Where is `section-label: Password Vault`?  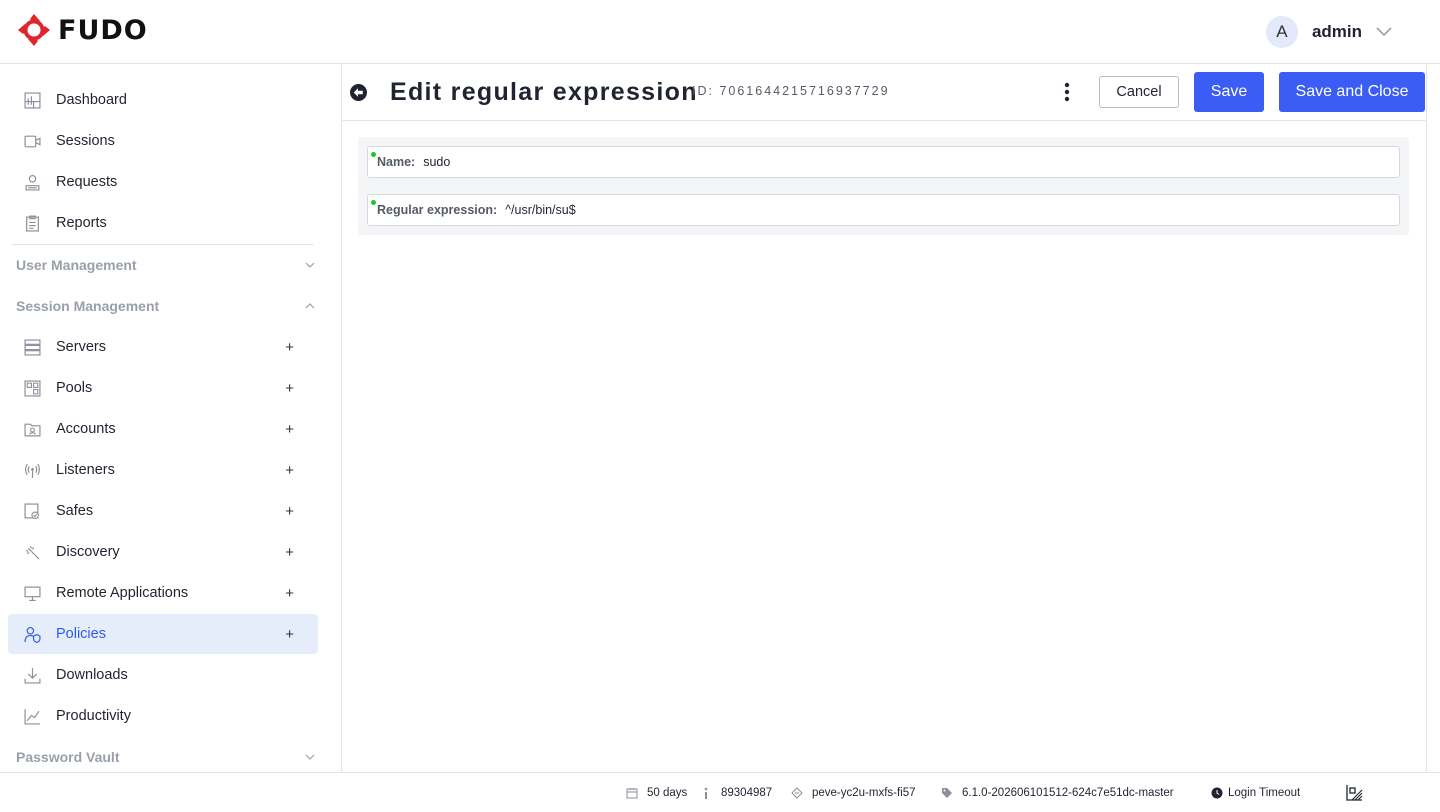 section-label: Password Vault is located at coordinates (68, 757).